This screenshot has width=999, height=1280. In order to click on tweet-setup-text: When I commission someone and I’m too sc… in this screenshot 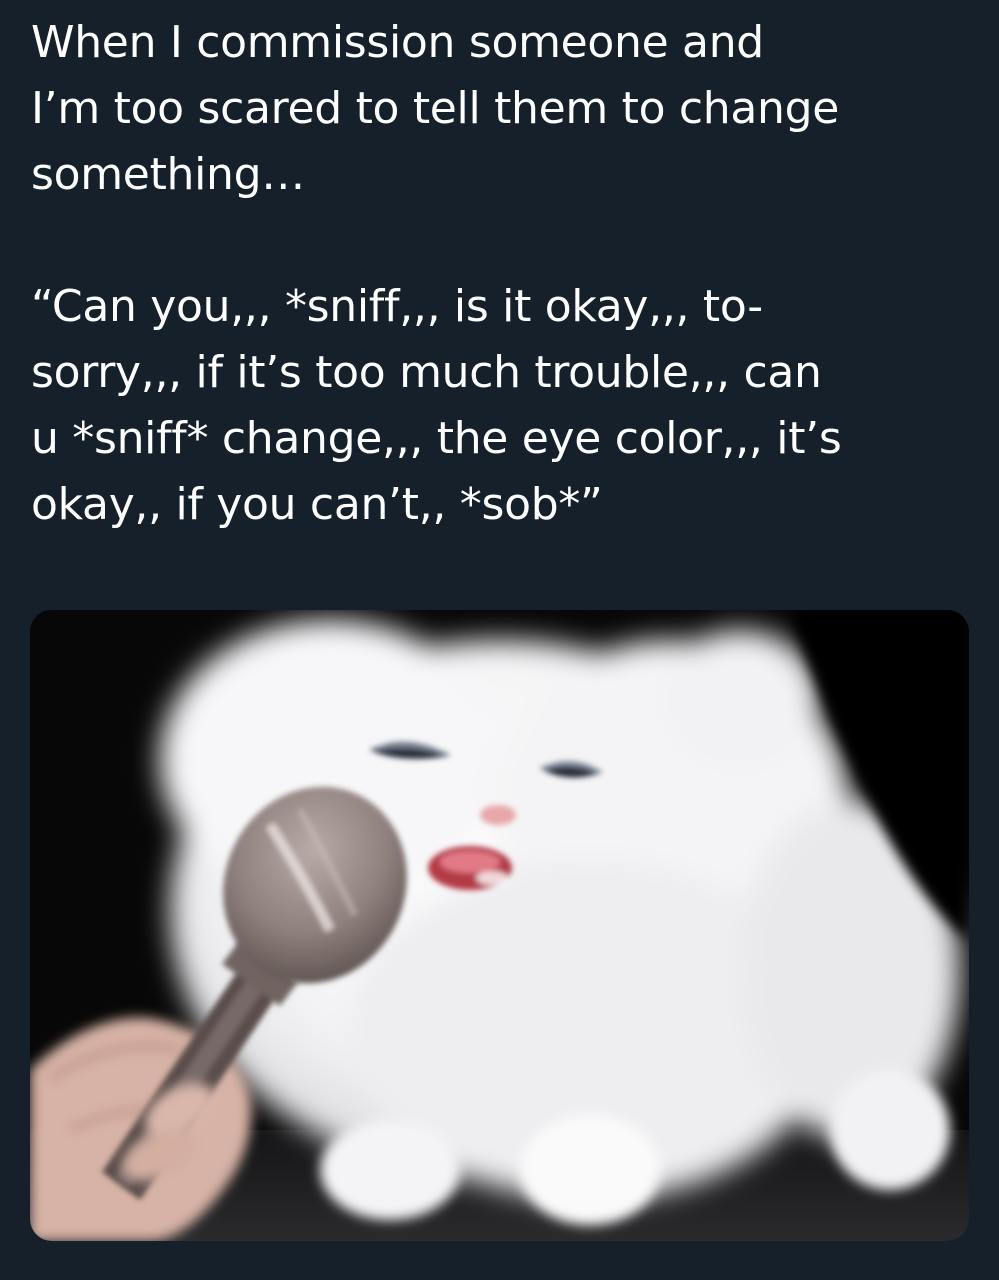, I will do `click(435, 108)`.